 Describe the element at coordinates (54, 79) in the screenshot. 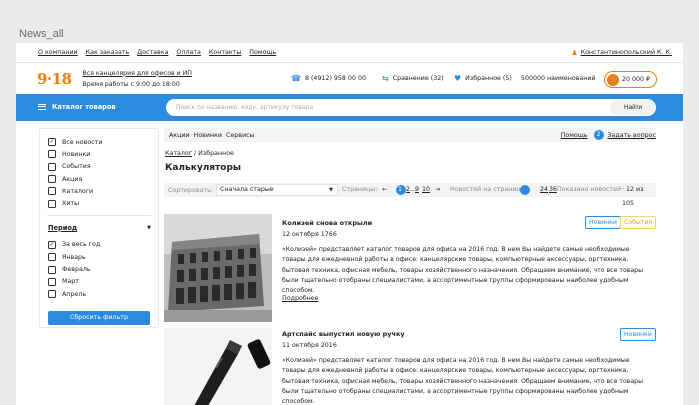

I see `site-logo: 9·18` at that location.